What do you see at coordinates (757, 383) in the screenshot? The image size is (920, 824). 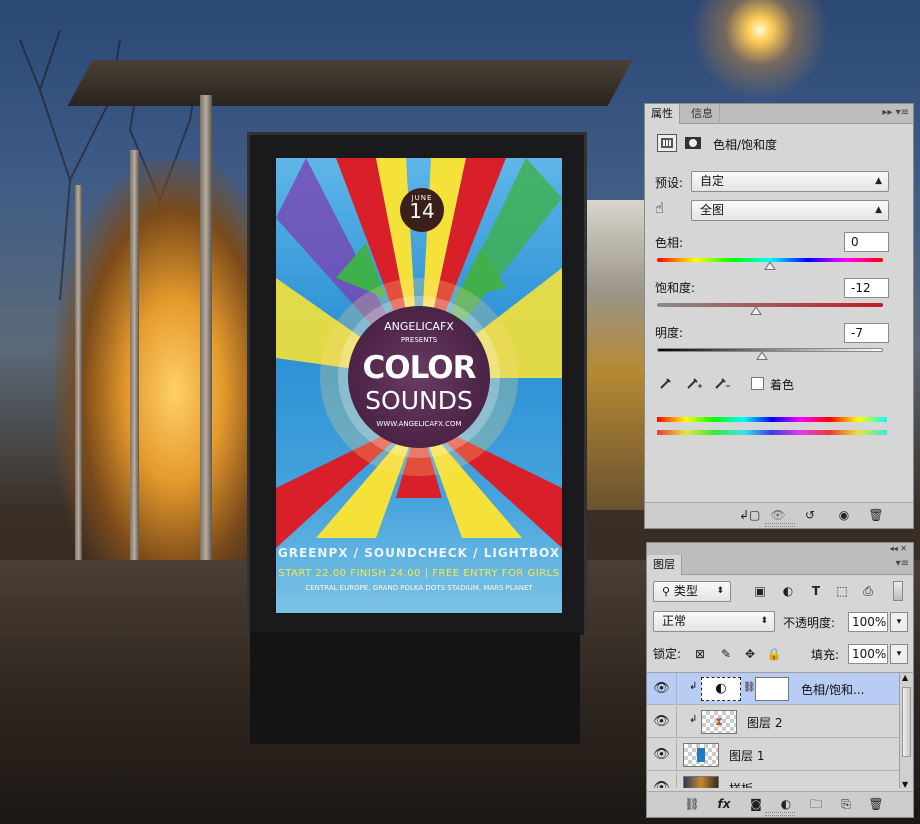 I see `colorize-checkbox` at bounding box center [757, 383].